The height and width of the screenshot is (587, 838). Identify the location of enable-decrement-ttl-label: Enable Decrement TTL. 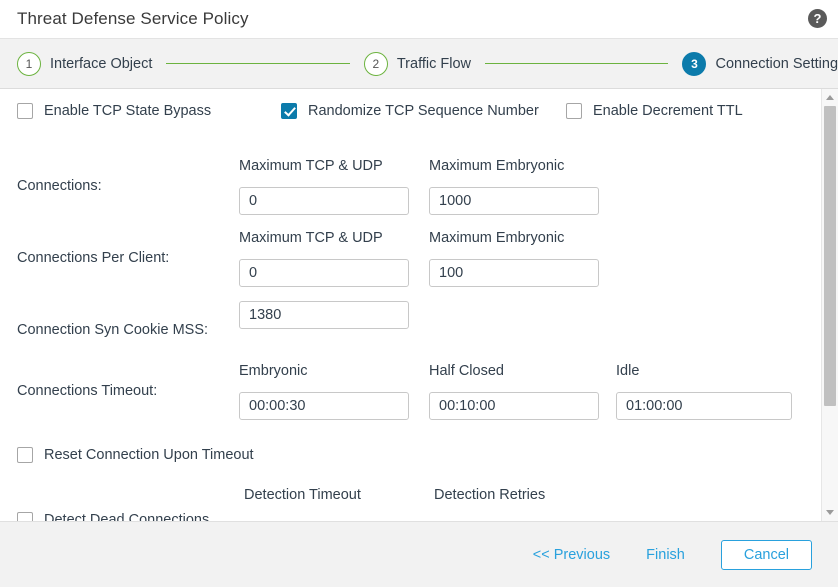
(668, 111).